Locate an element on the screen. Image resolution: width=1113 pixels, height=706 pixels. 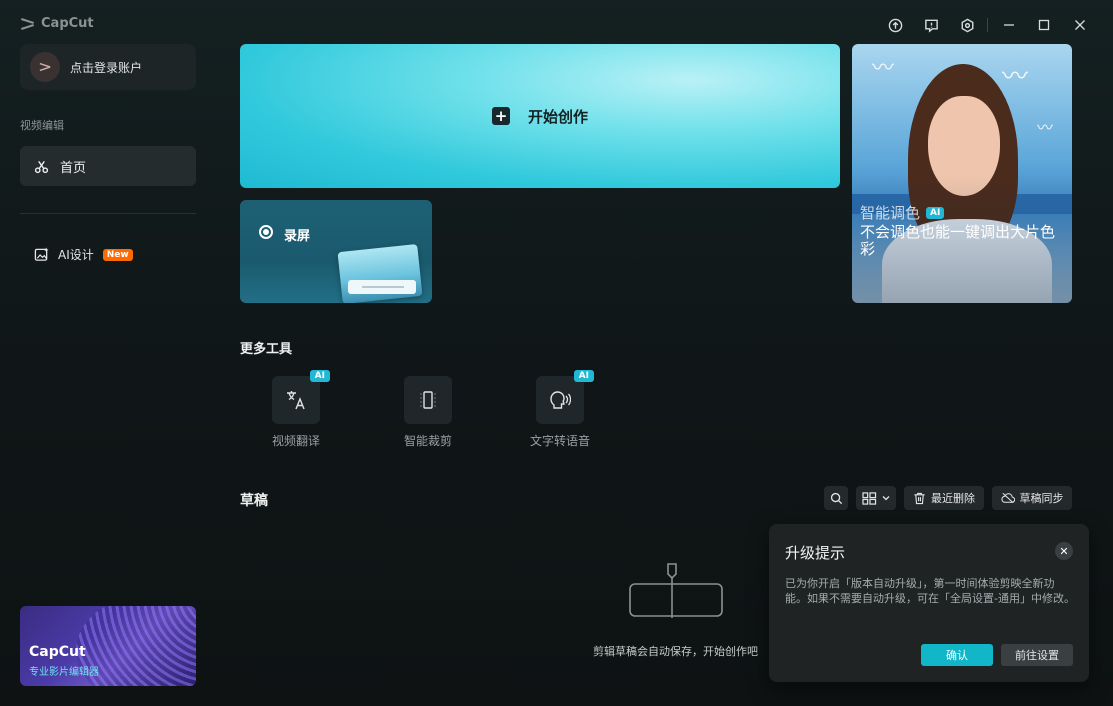
start-creating-button: + 开始创作 is located at coordinates (540, 116).